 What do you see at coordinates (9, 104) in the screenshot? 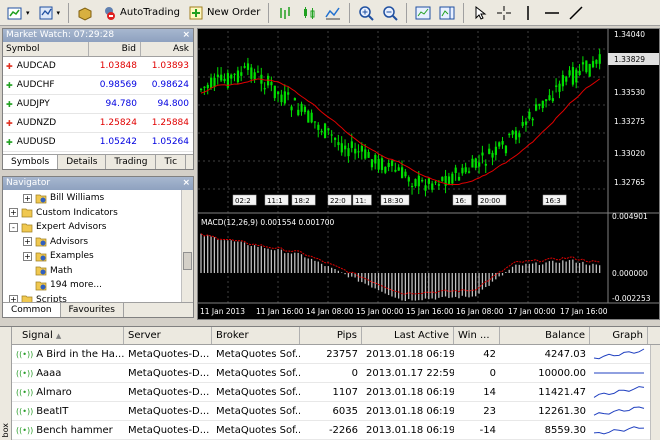
I see `arrow-up-icon: ✚` at bounding box center [9, 104].